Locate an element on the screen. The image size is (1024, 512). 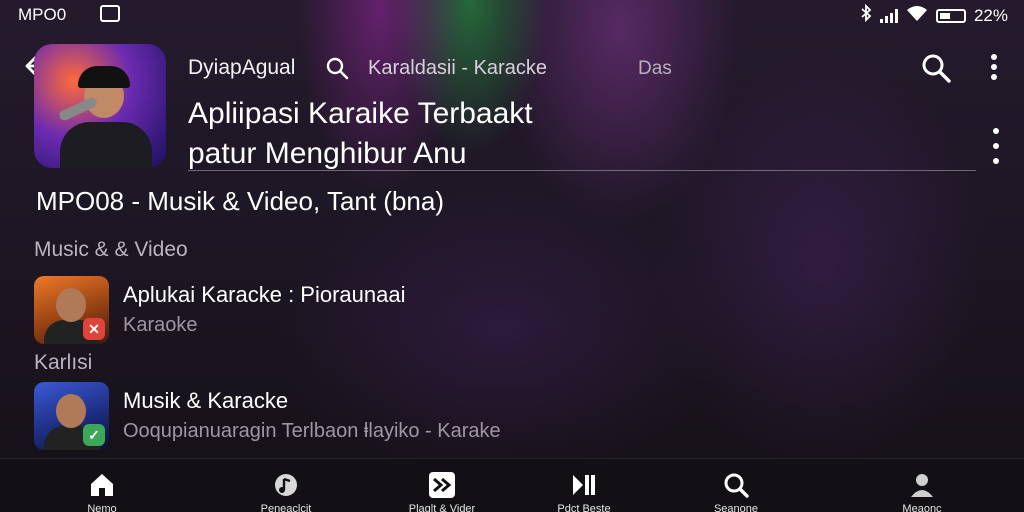
x-icon: ✕ is located at coordinates (94, 329).